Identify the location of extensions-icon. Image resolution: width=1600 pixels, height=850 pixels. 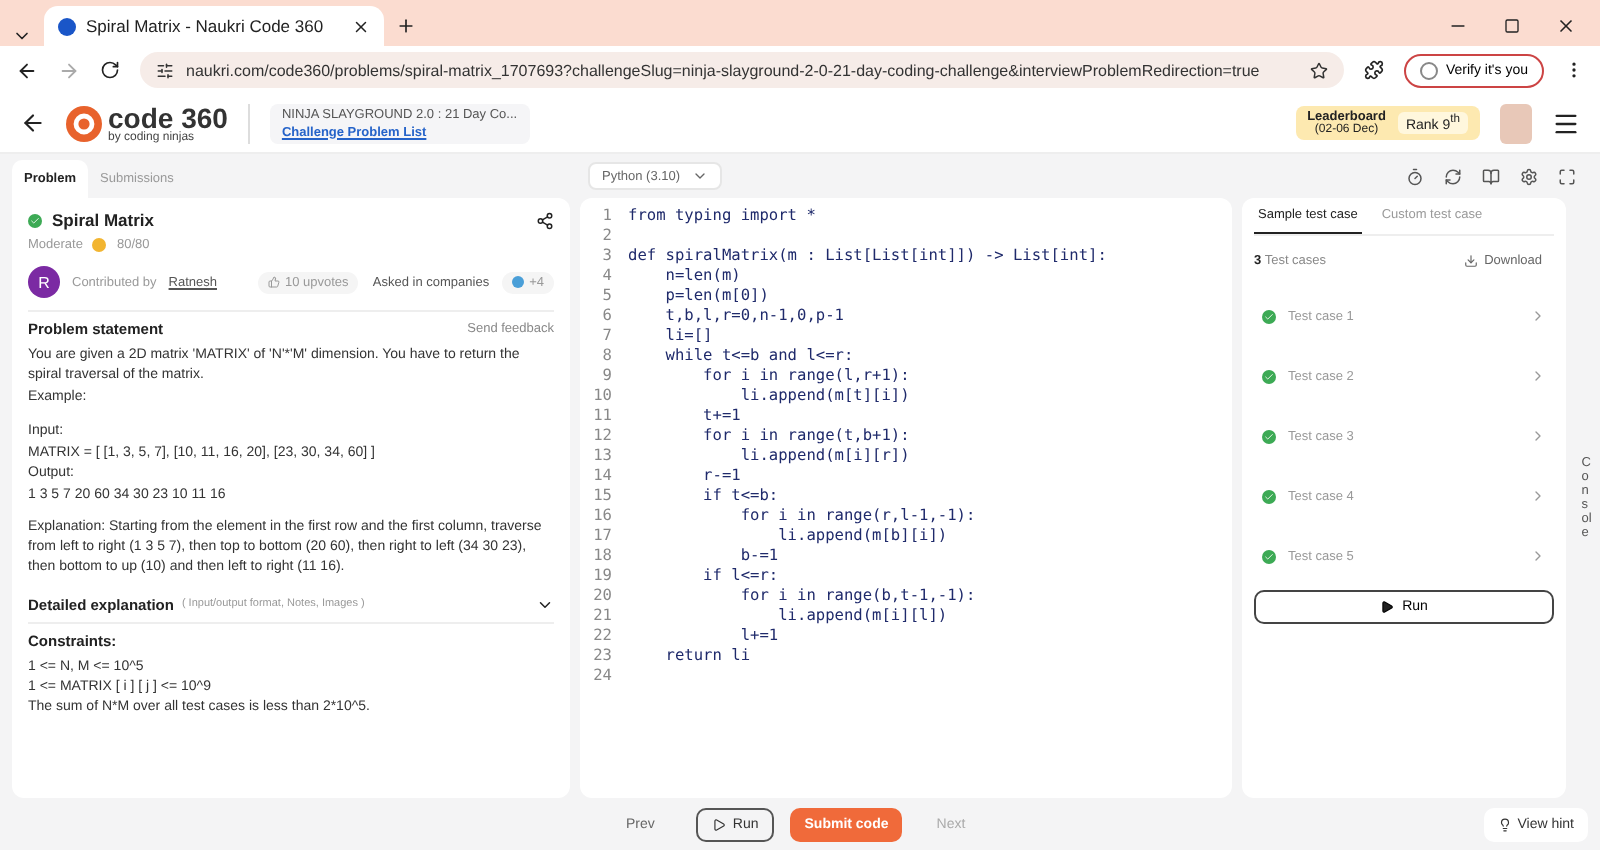
(1373, 70).